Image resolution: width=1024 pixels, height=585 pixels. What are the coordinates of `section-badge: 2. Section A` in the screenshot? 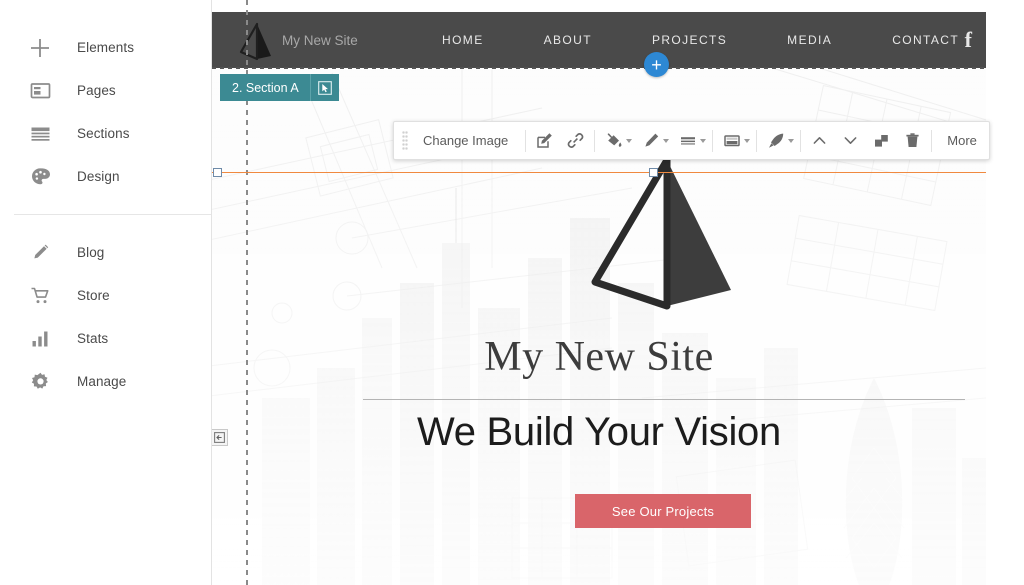 It's located at (279, 87).